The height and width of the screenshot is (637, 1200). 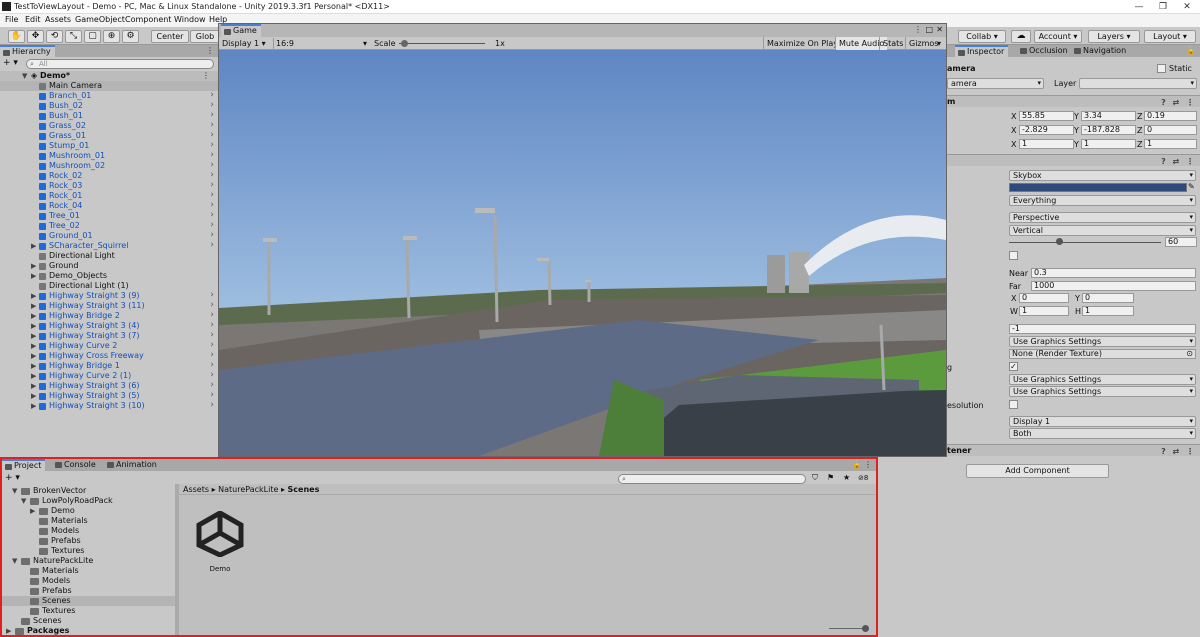 I want to click on hierarchy-item: Directional Light (1), so click(x=109, y=286).